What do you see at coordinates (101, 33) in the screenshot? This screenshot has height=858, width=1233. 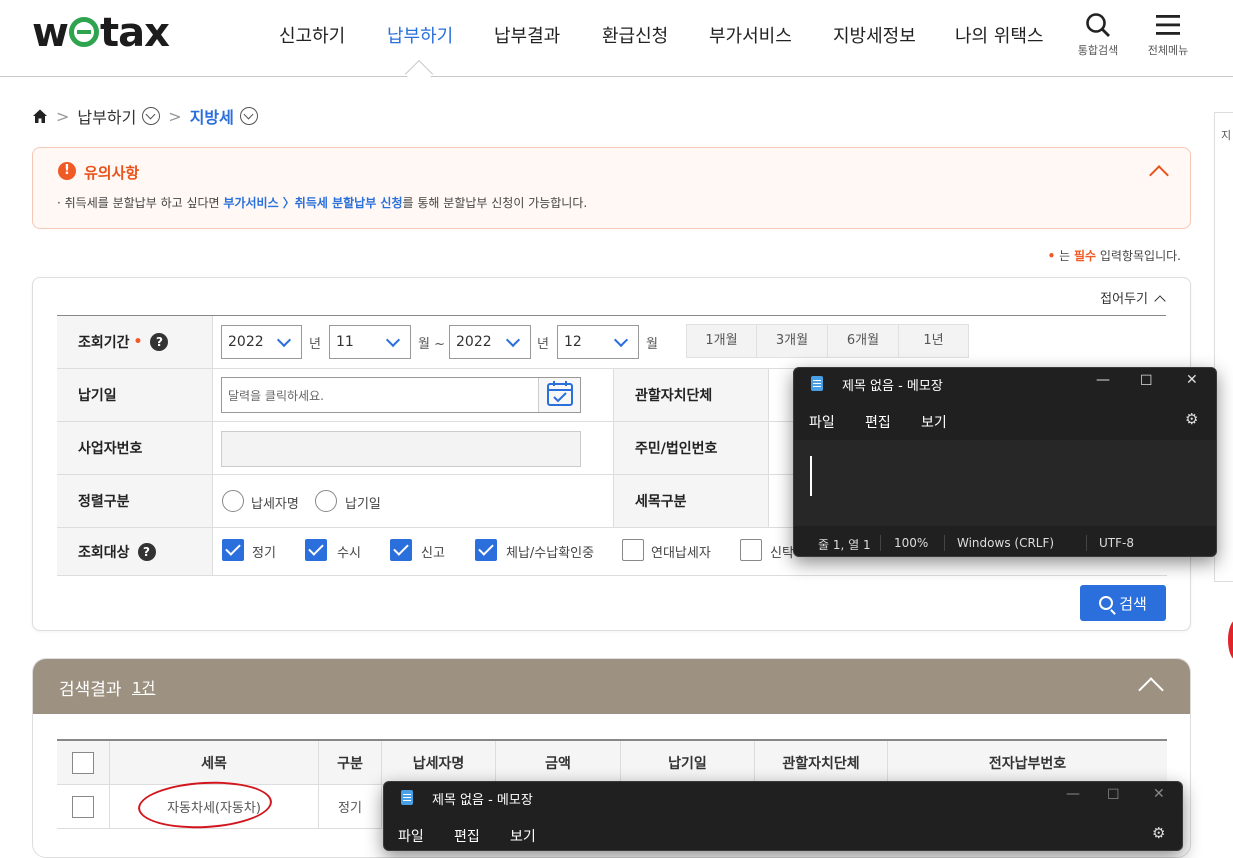 I see `wetax-logo: w tax` at bounding box center [101, 33].